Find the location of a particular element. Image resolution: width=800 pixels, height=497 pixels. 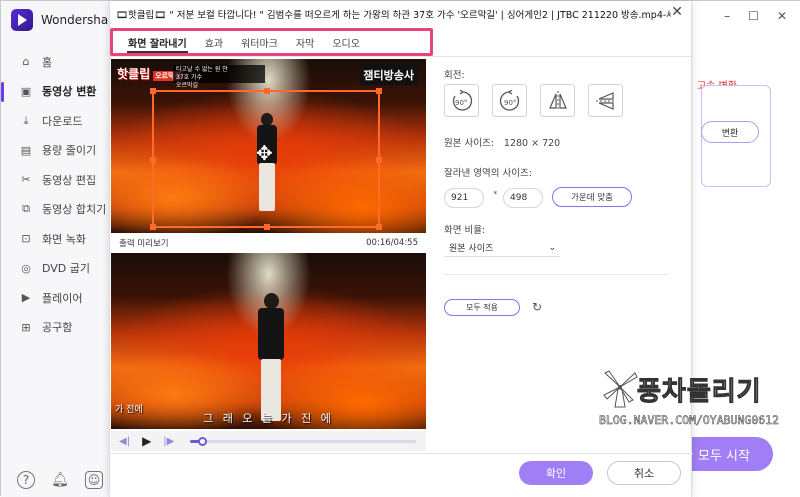

rotate-right-90-icon: 90° is located at coordinates (509, 100).